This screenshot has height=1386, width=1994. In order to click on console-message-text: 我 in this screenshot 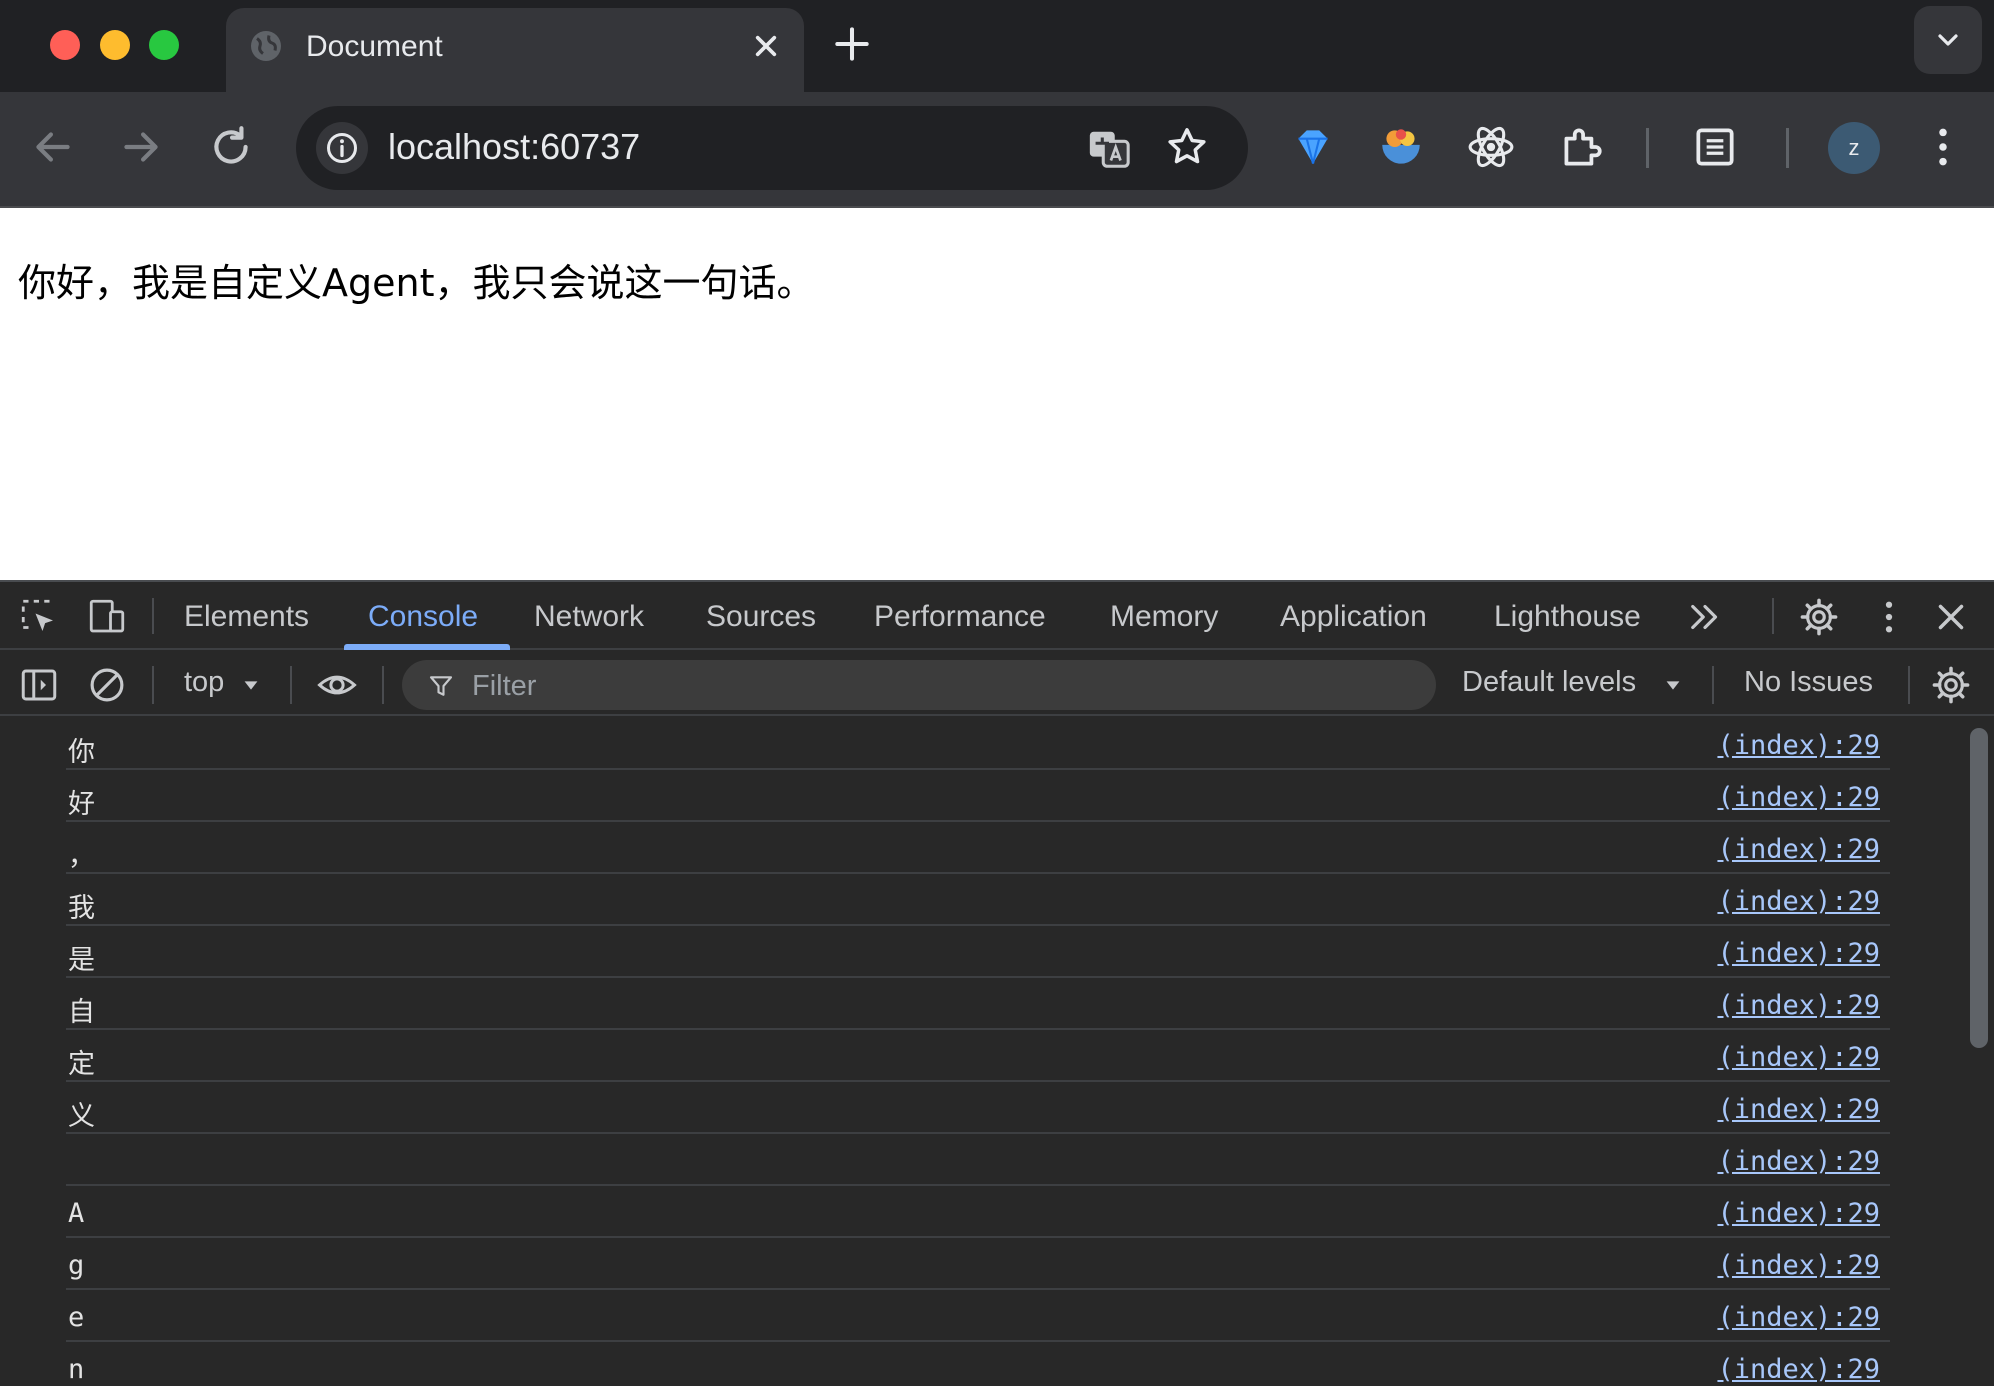, I will do `click(81, 908)`.